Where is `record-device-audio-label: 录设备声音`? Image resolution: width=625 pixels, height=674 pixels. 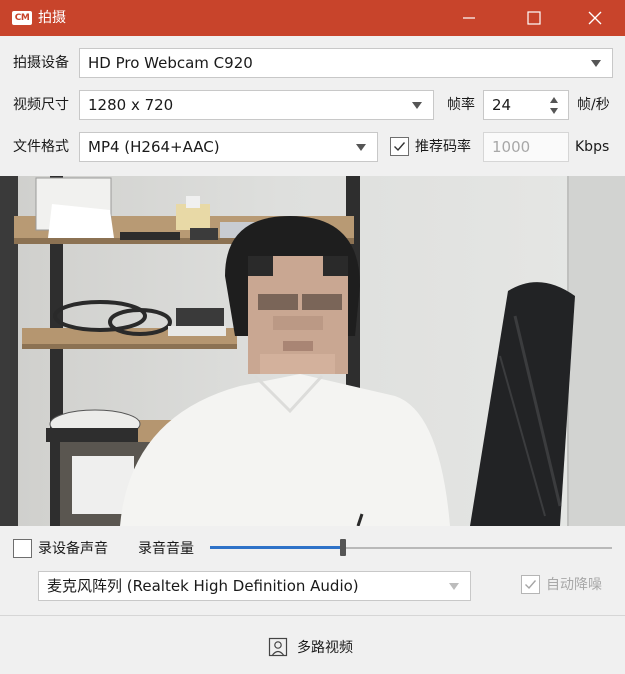 record-device-audio-label: 录设备声音 is located at coordinates (73, 549).